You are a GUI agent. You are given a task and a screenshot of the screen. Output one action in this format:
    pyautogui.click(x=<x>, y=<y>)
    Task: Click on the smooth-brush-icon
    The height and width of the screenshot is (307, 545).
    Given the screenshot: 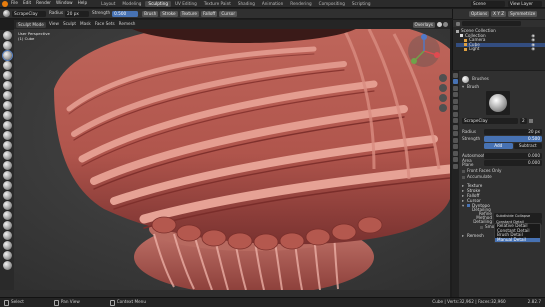 What is the action you would take?
    pyautogui.click(x=7, y=115)
    